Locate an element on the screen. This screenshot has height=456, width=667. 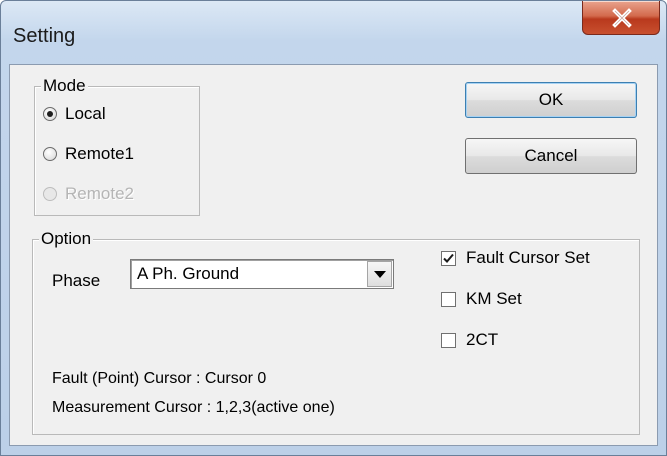
radio-remote1: Remote1 is located at coordinates (88, 154).